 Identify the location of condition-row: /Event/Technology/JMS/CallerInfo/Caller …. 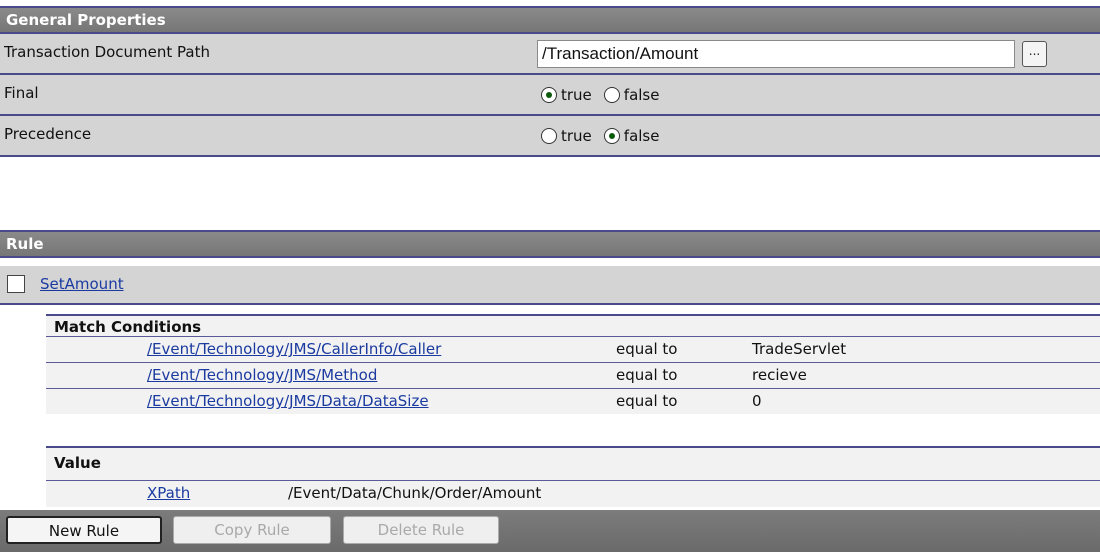
(573, 349).